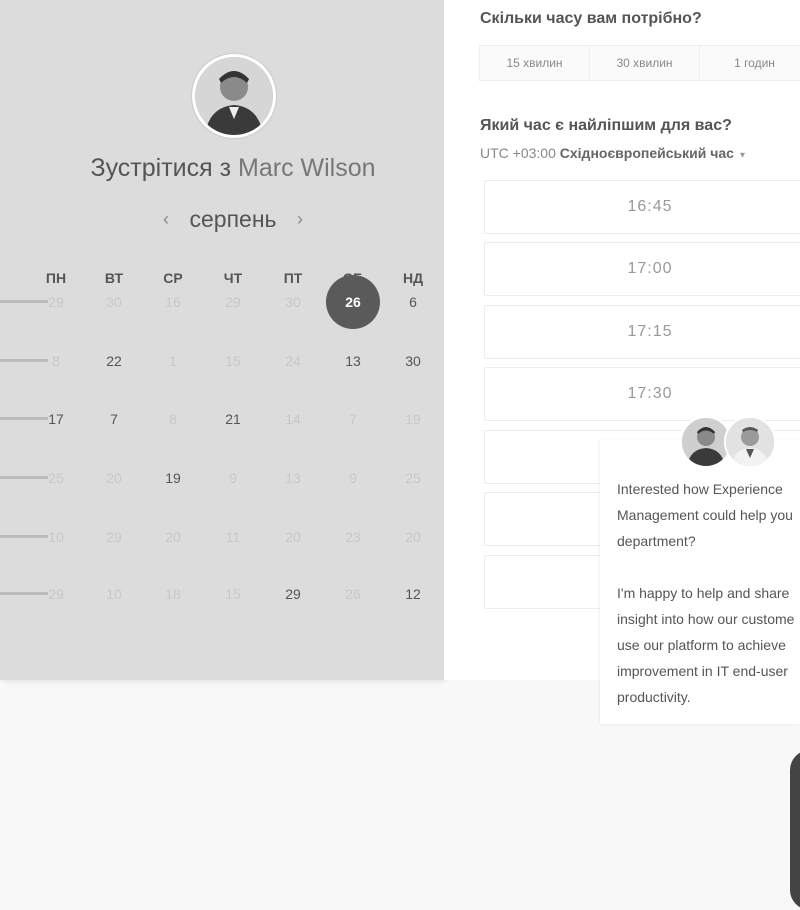 This screenshot has width=800, height=910. What do you see at coordinates (293, 419) in the screenshot?
I see `calendar-day: 14` at bounding box center [293, 419].